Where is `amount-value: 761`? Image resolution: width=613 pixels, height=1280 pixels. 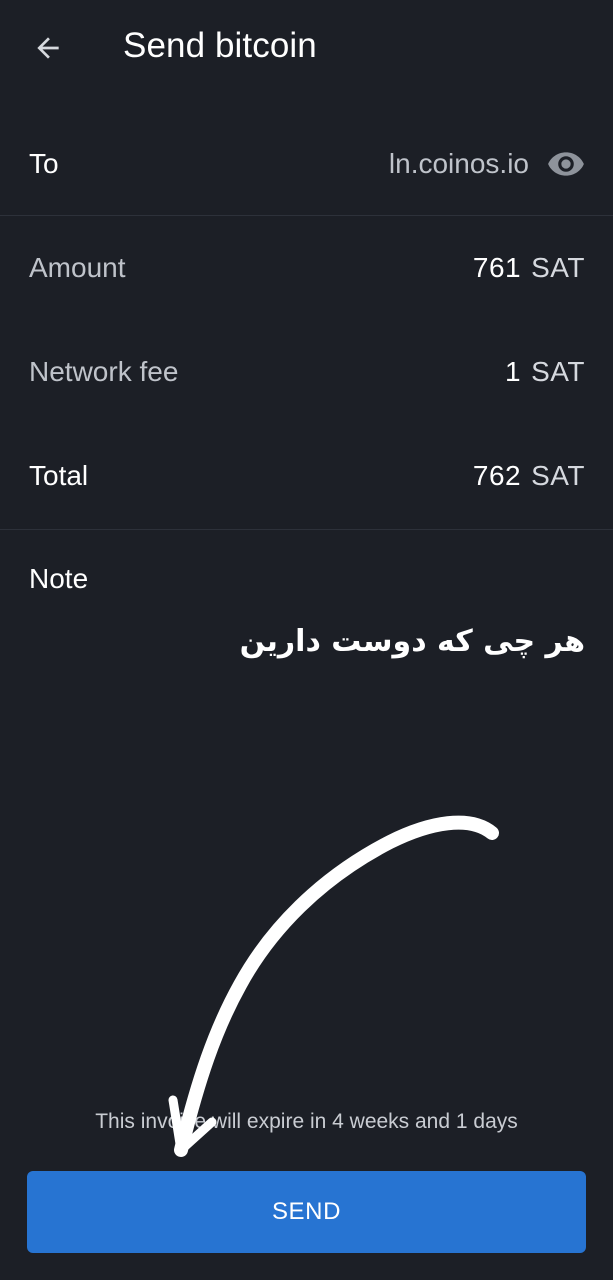
amount-value: 761 is located at coordinates (497, 267).